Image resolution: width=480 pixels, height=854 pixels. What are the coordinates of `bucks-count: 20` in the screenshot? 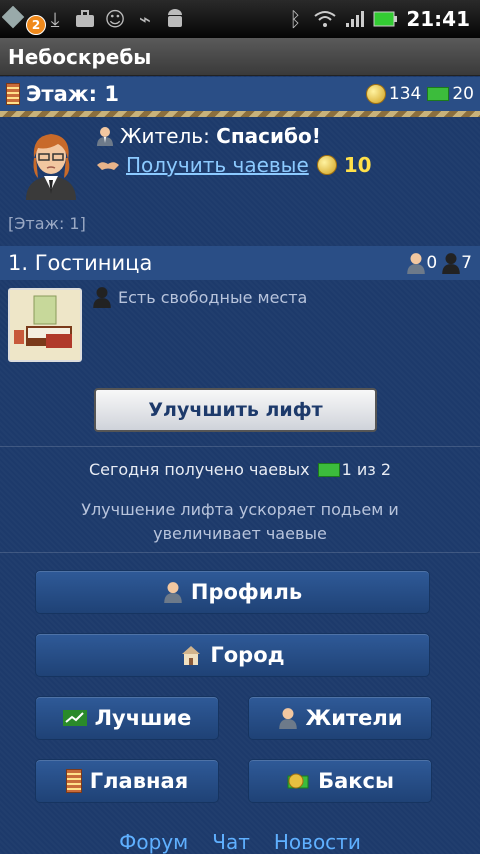 It's located at (463, 94).